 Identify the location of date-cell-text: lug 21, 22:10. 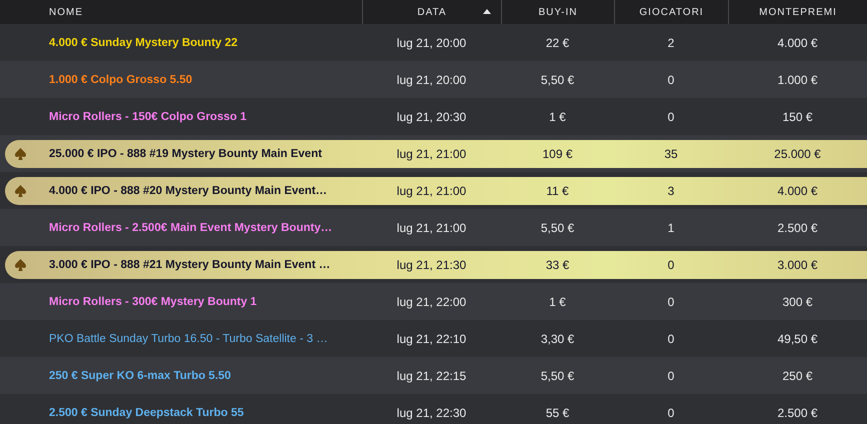
(432, 339).